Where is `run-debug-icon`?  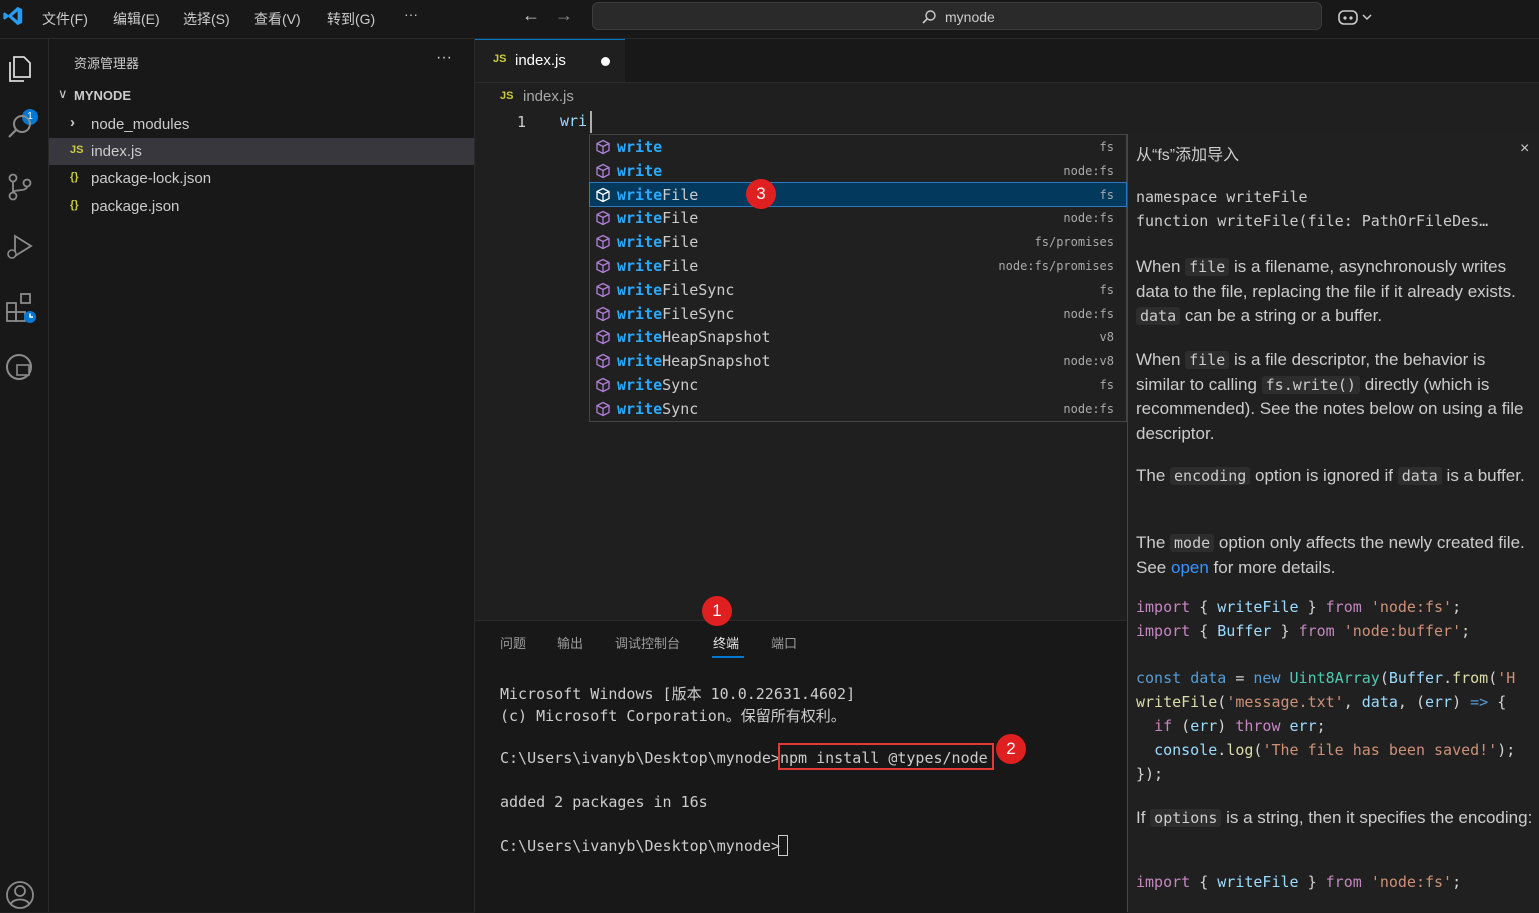 run-debug-icon is located at coordinates (20, 247).